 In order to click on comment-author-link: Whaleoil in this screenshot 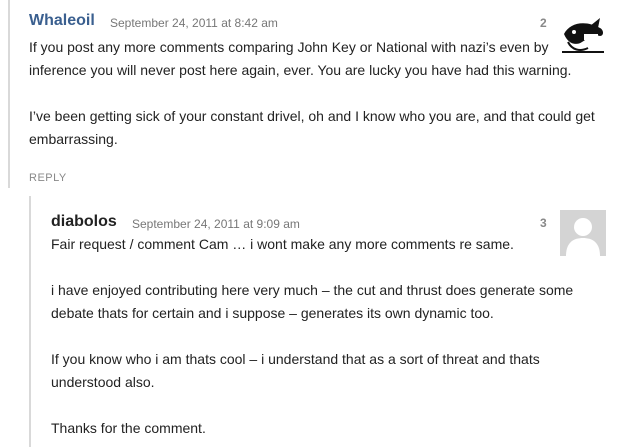, I will do `click(62, 21)`.